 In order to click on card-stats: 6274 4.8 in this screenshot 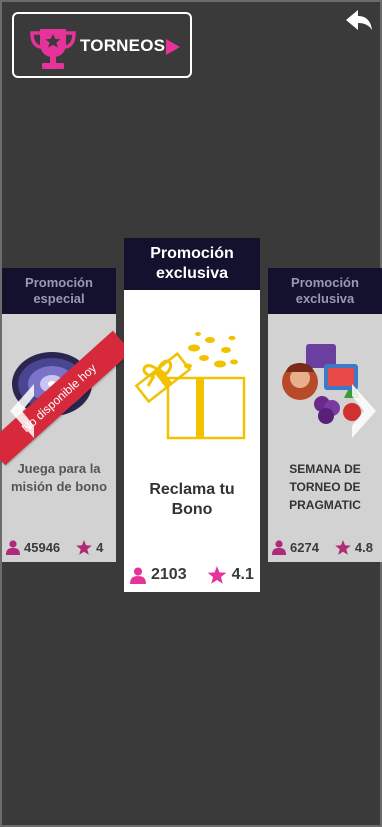, I will do `click(325, 547)`.